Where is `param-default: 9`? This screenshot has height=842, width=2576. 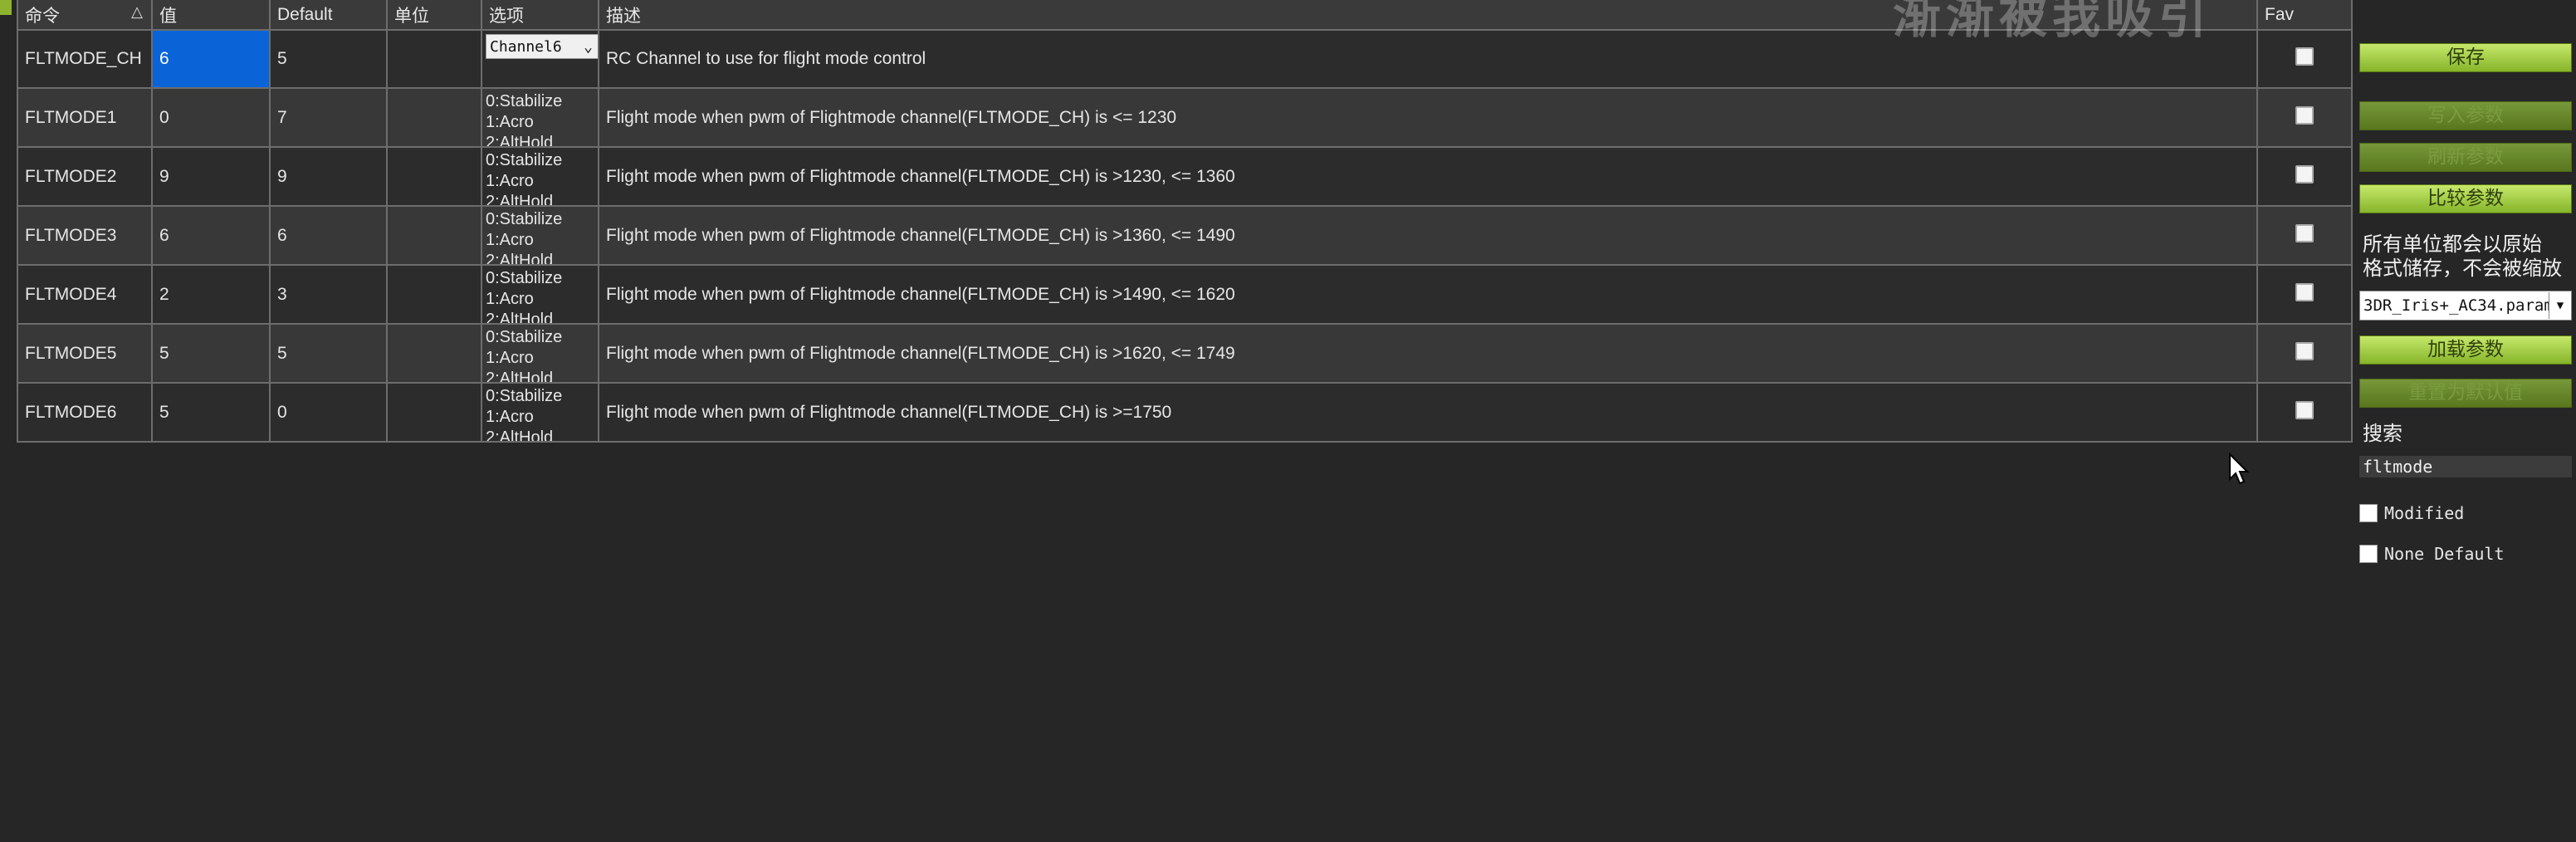 param-default: 9 is located at coordinates (328, 176).